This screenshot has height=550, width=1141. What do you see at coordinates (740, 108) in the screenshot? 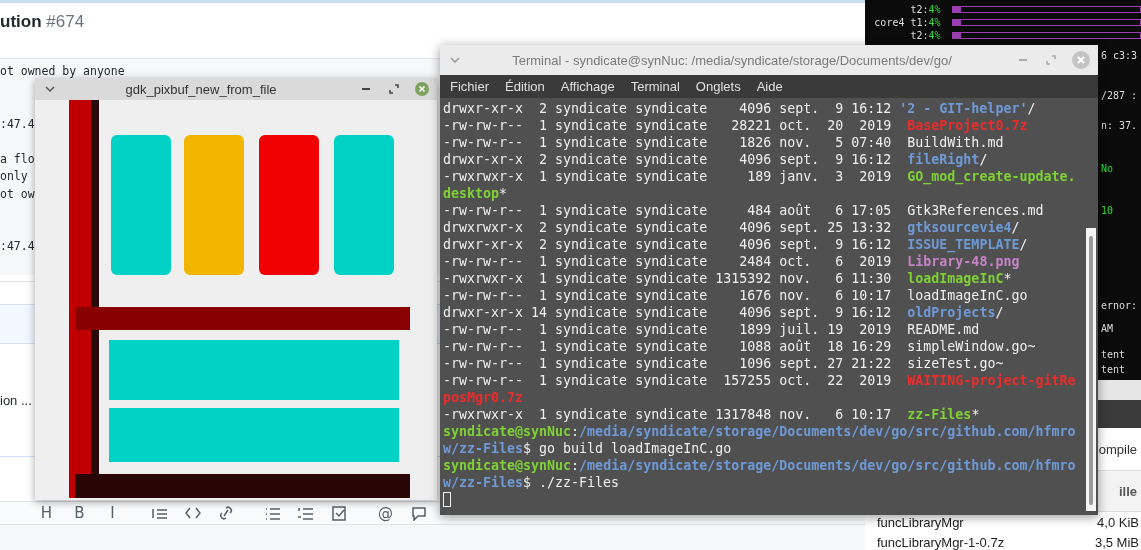
I see `terminal-line: drwxr-xr-x 2 syndicate syndicate 4096 sept. 9 16:12 '2 - GIT-helper'/` at bounding box center [740, 108].